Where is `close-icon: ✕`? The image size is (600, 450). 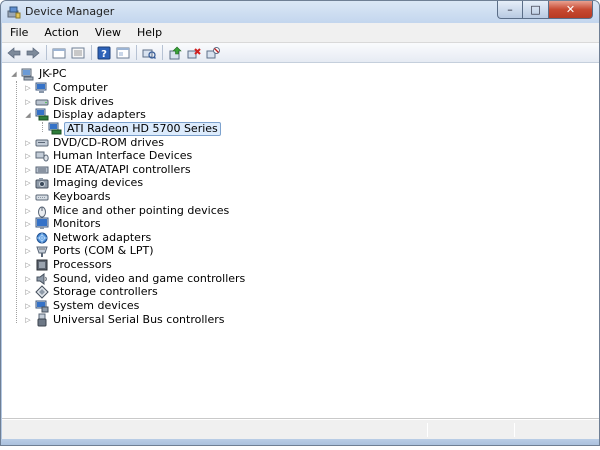 close-icon: ✕ is located at coordinates (570, 9).